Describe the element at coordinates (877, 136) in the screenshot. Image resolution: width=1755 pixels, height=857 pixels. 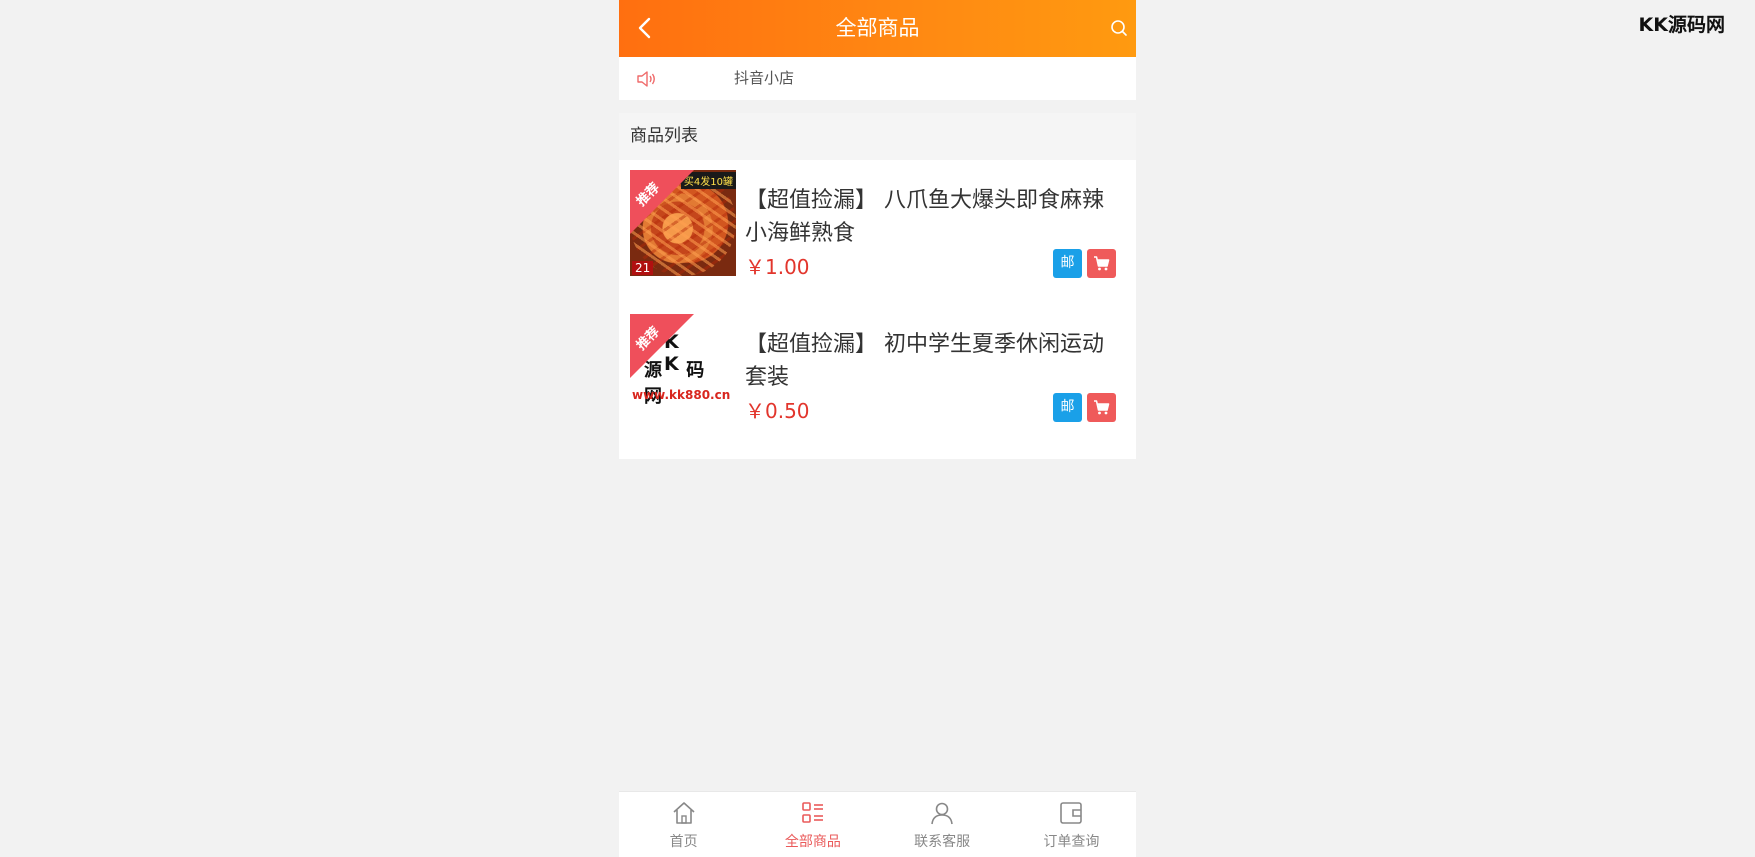
I see `product-list-title: 商品列表` at that location.